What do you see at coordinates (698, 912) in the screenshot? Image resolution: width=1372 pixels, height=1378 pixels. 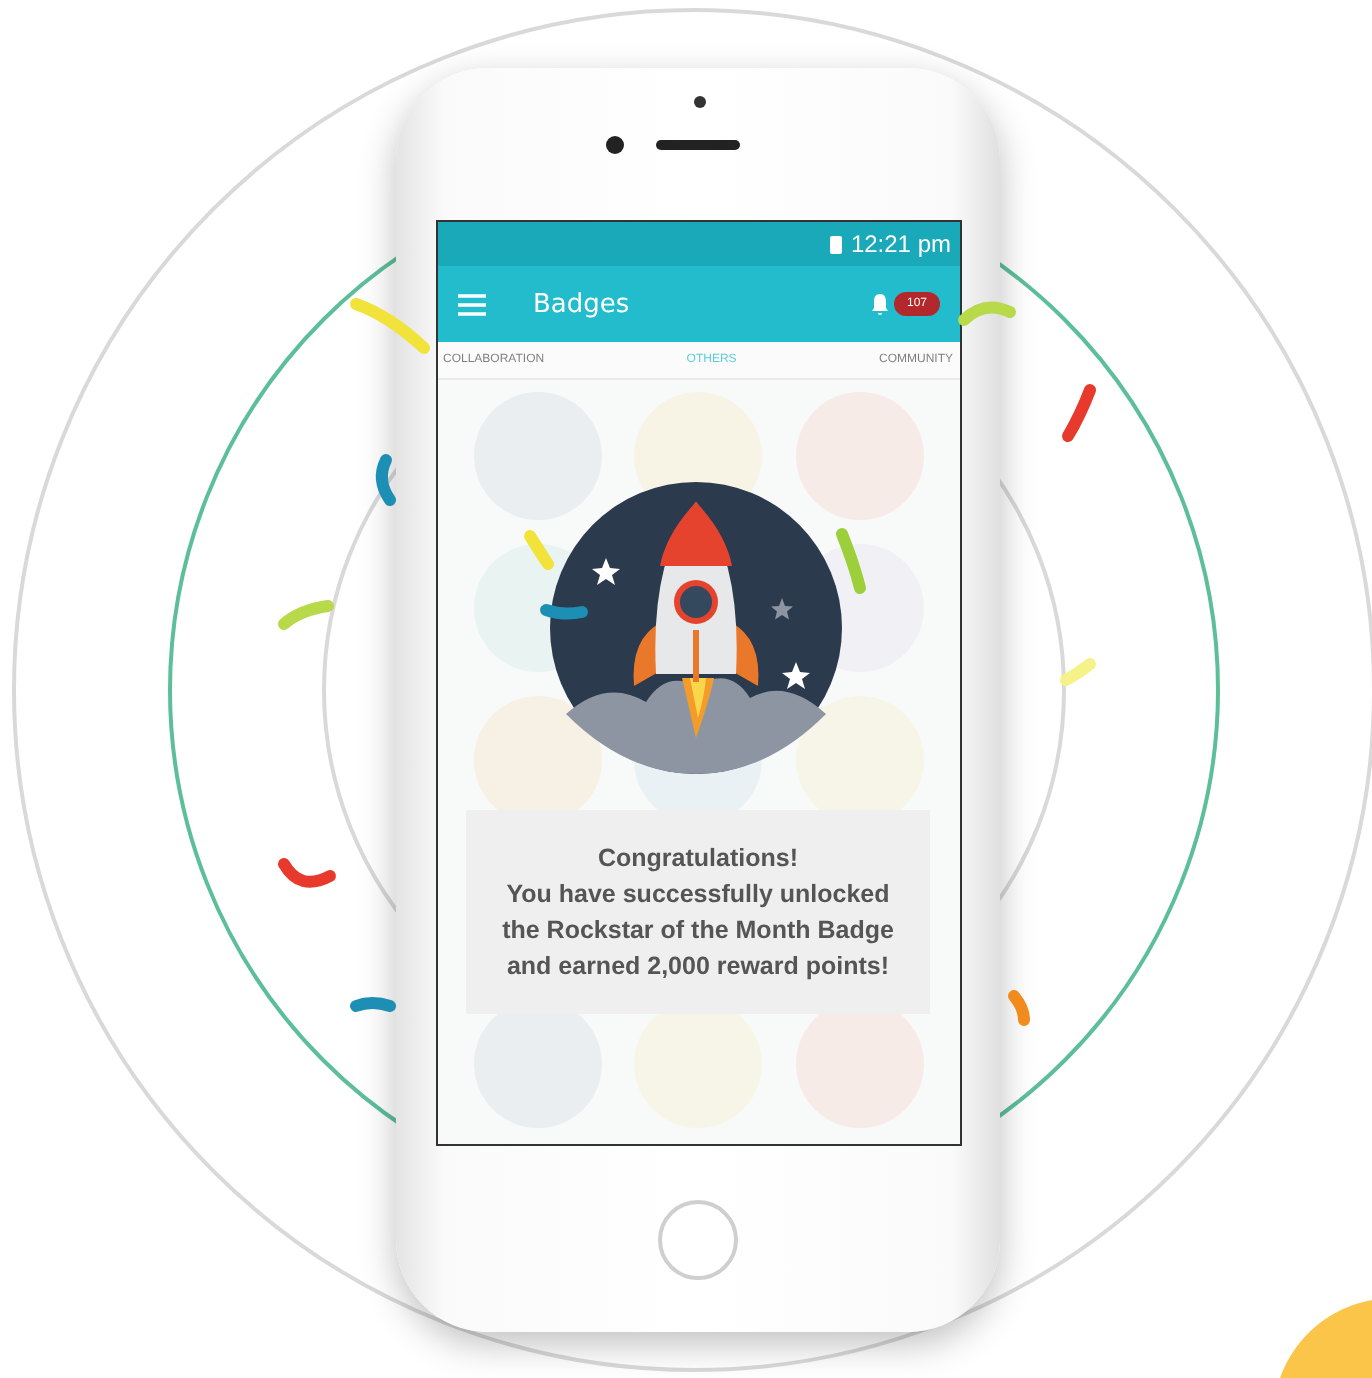 I see `congratulations-message: Congratulations! You have successfully unlocked the Rockstar of the Month Badge and earned 2,000 reward points!` at bounding box center [698, 912].